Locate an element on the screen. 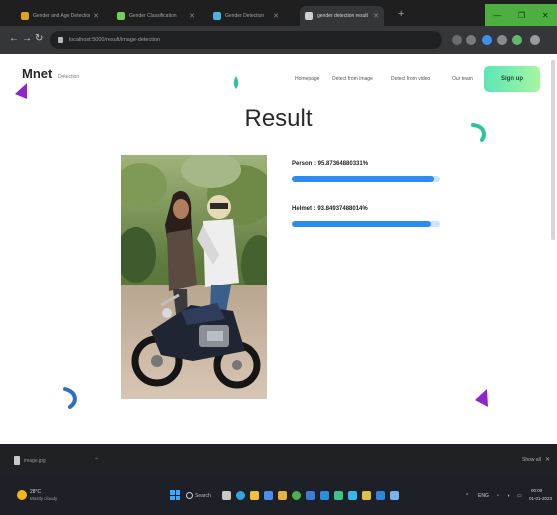 The image size is (557, 515). task-view-icon is located at coordinates (226, 495).